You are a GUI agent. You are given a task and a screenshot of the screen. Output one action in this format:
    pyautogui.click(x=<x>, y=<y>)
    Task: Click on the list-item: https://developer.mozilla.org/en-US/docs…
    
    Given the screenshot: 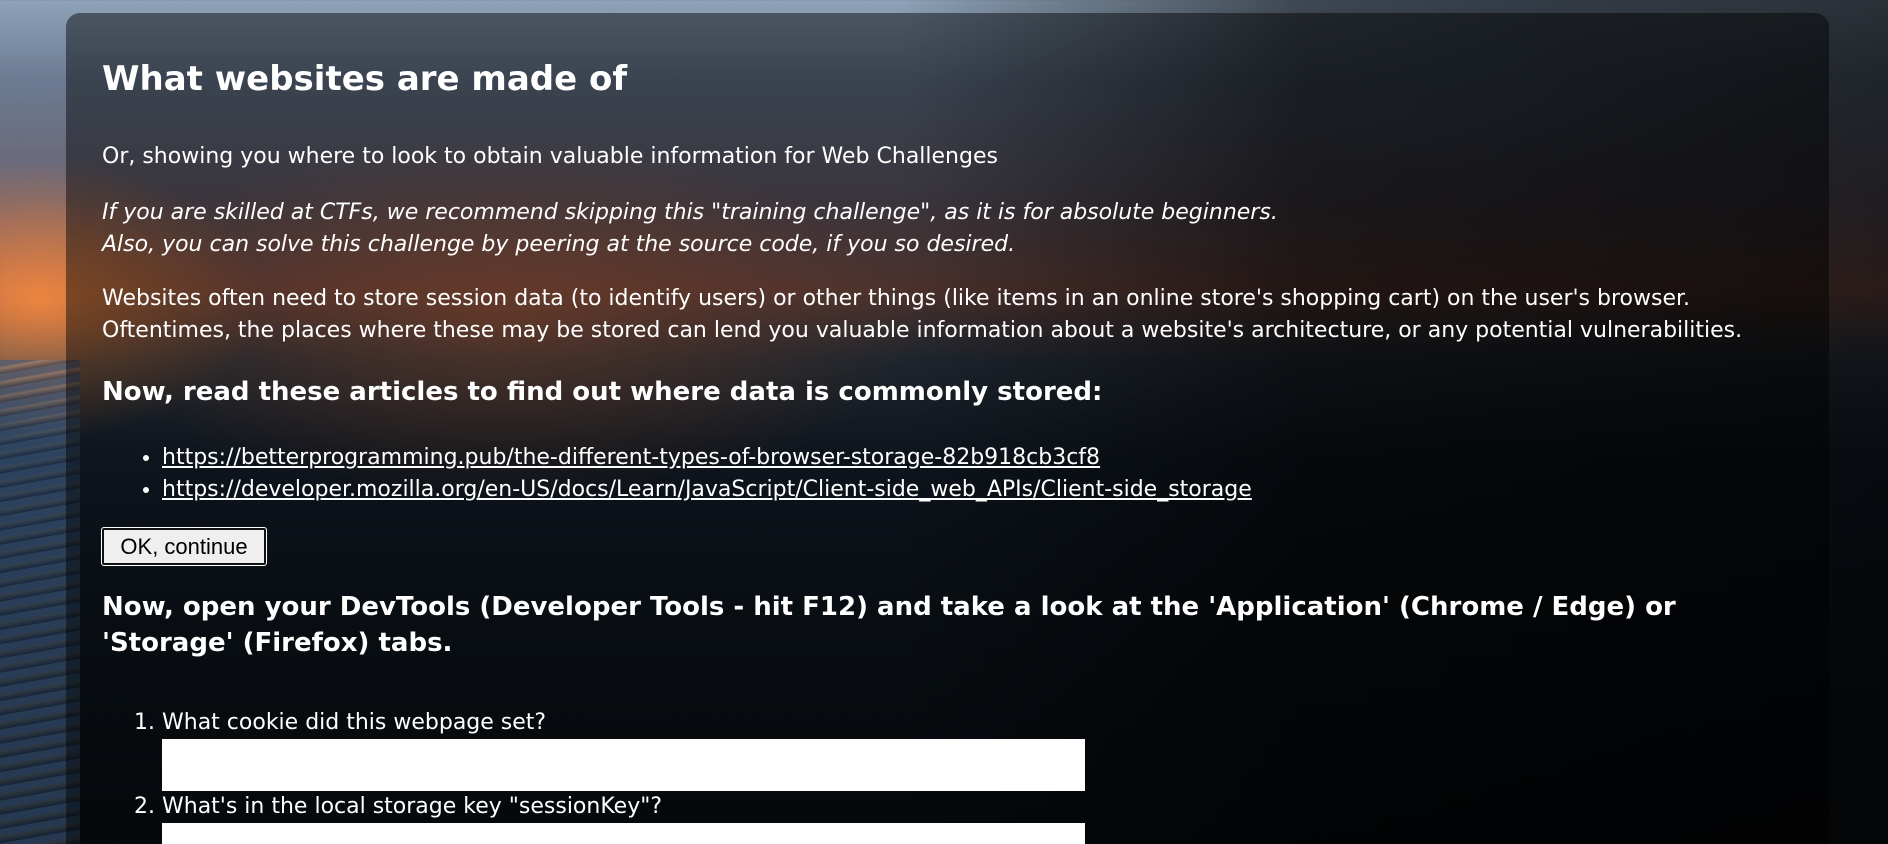 What is the action you would take?
    pyautogui.click(x=707, y=490)
    